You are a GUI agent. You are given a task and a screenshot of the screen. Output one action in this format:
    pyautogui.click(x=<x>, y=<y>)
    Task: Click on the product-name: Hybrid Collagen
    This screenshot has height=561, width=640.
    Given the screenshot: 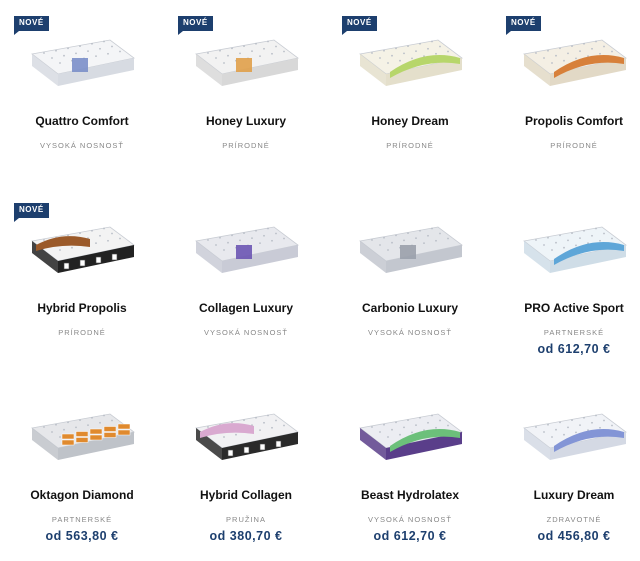 What is the action you would take?
    pyautogui.click(x=246, y=495)
    